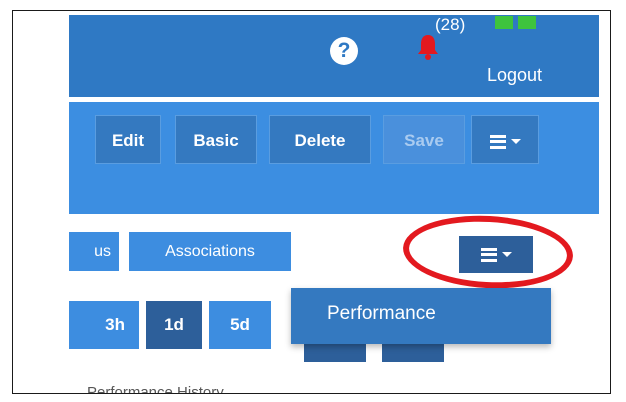 The width and height of the screenshot is (626, 402). I want to click on sub-tabs-partial-text: Performance History, so click(155, 389).